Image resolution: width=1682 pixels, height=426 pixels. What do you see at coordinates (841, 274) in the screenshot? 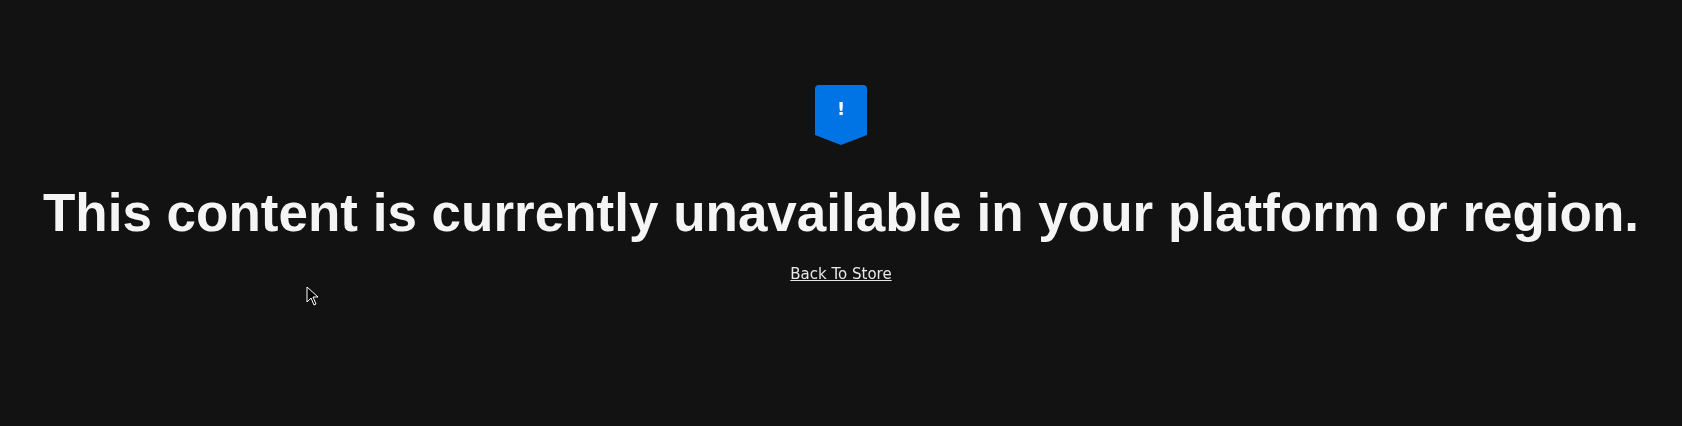
I see `back-to-store-link: Back To Store` at bounding box center [841, 274].